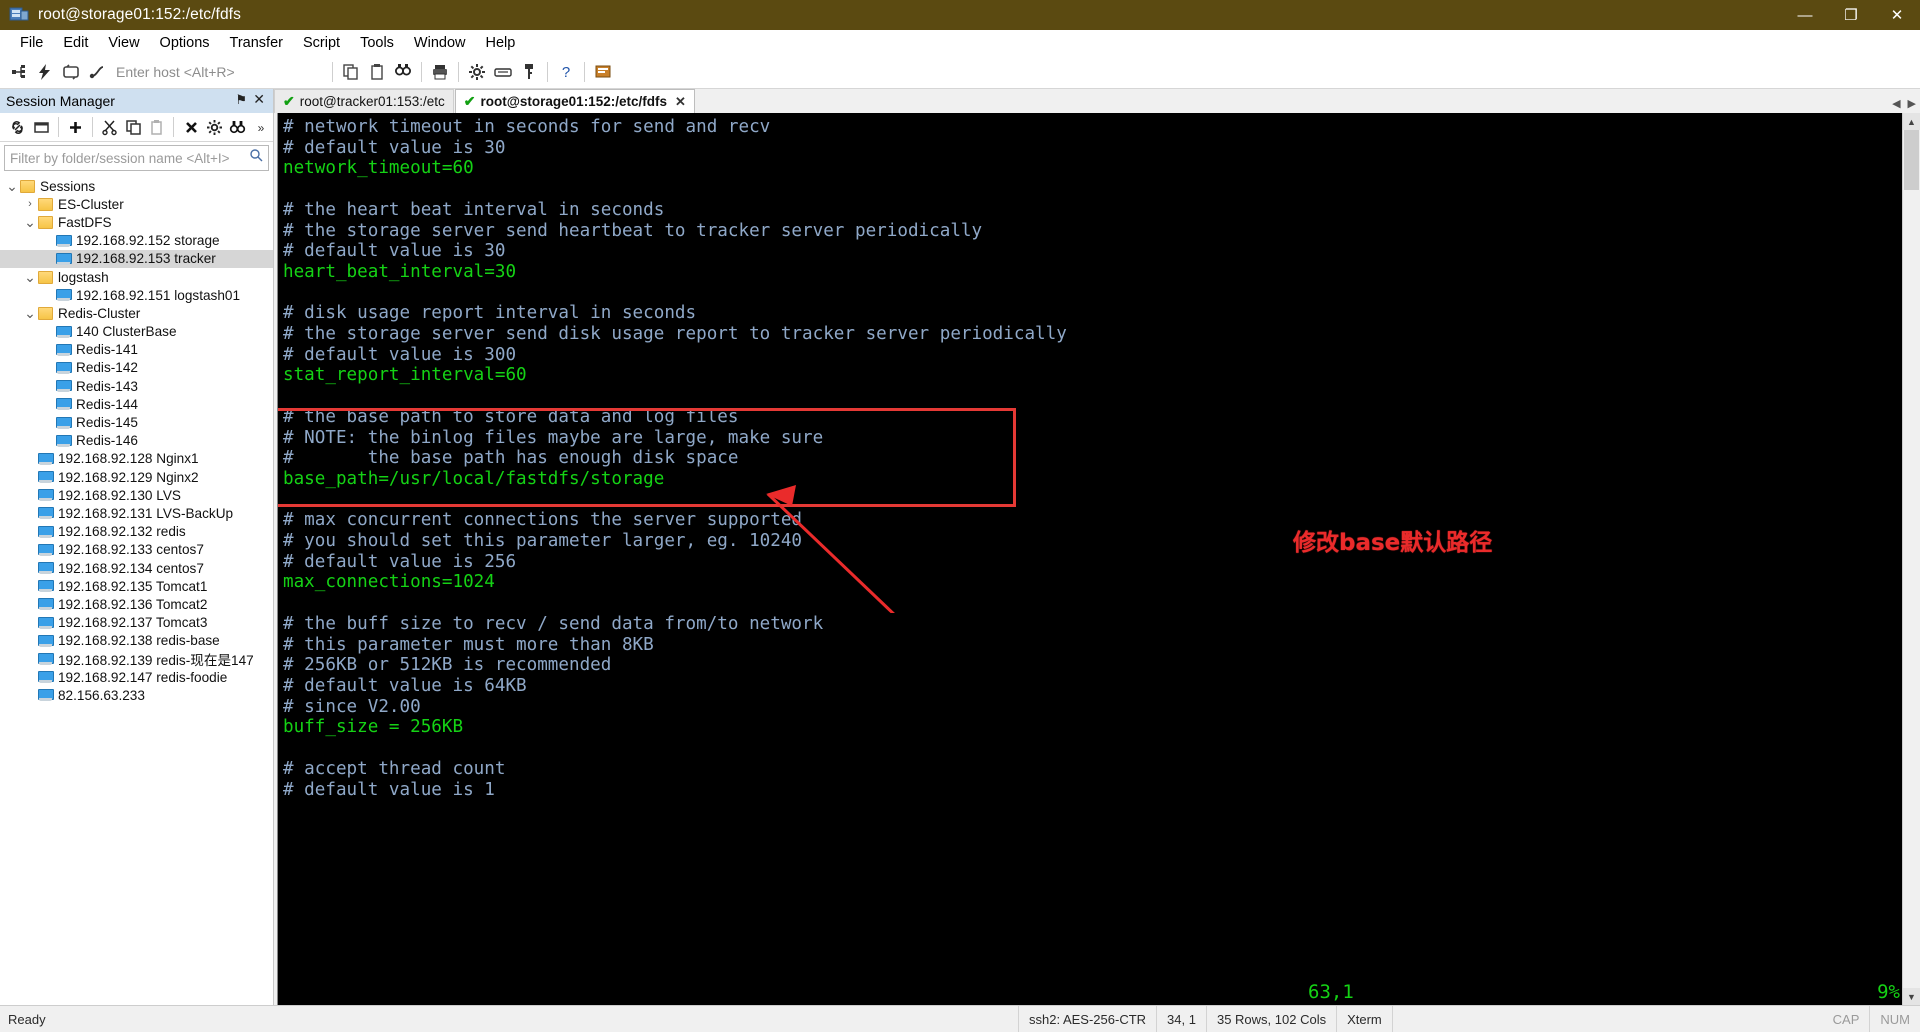 This screenshot has height=1032, width=1920. I want to click on tree-folder-row: ⌄ Redis-Cluster, so click(136, 313).